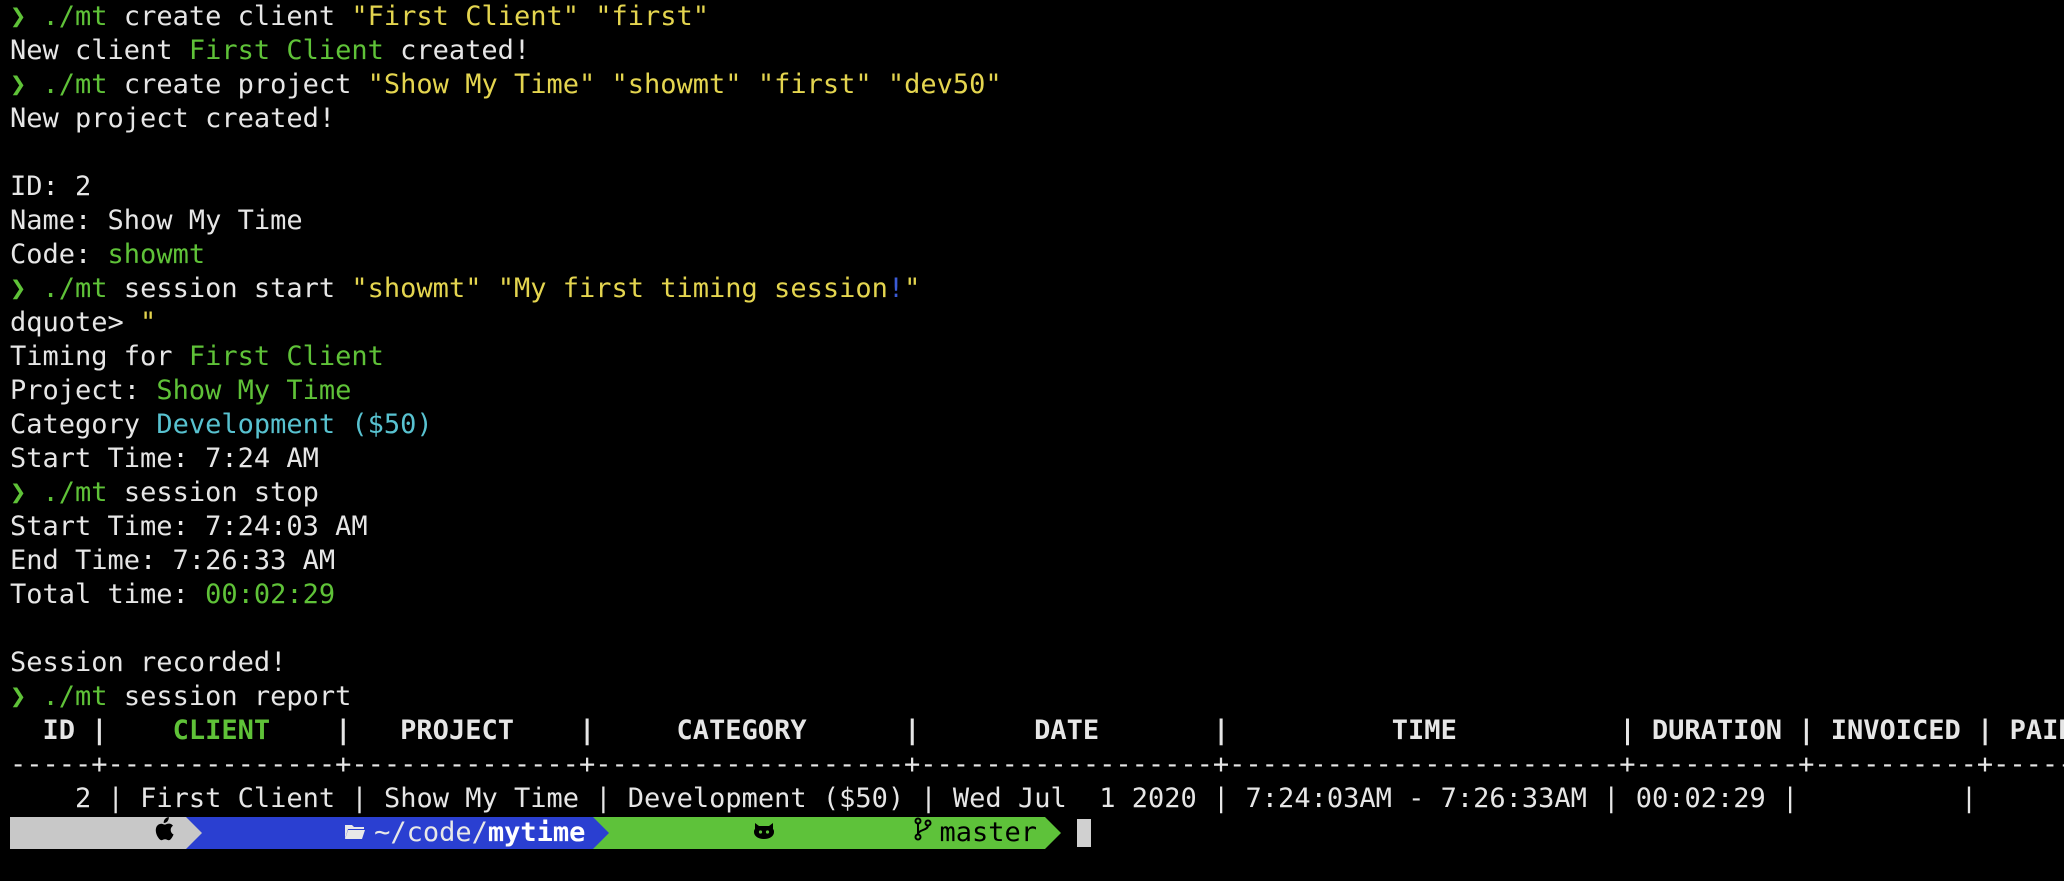 Image resolution: width=2064 pixels, height=881 pixels. I want to click on cell-duration: 00:02:29, so click(1700, 798).